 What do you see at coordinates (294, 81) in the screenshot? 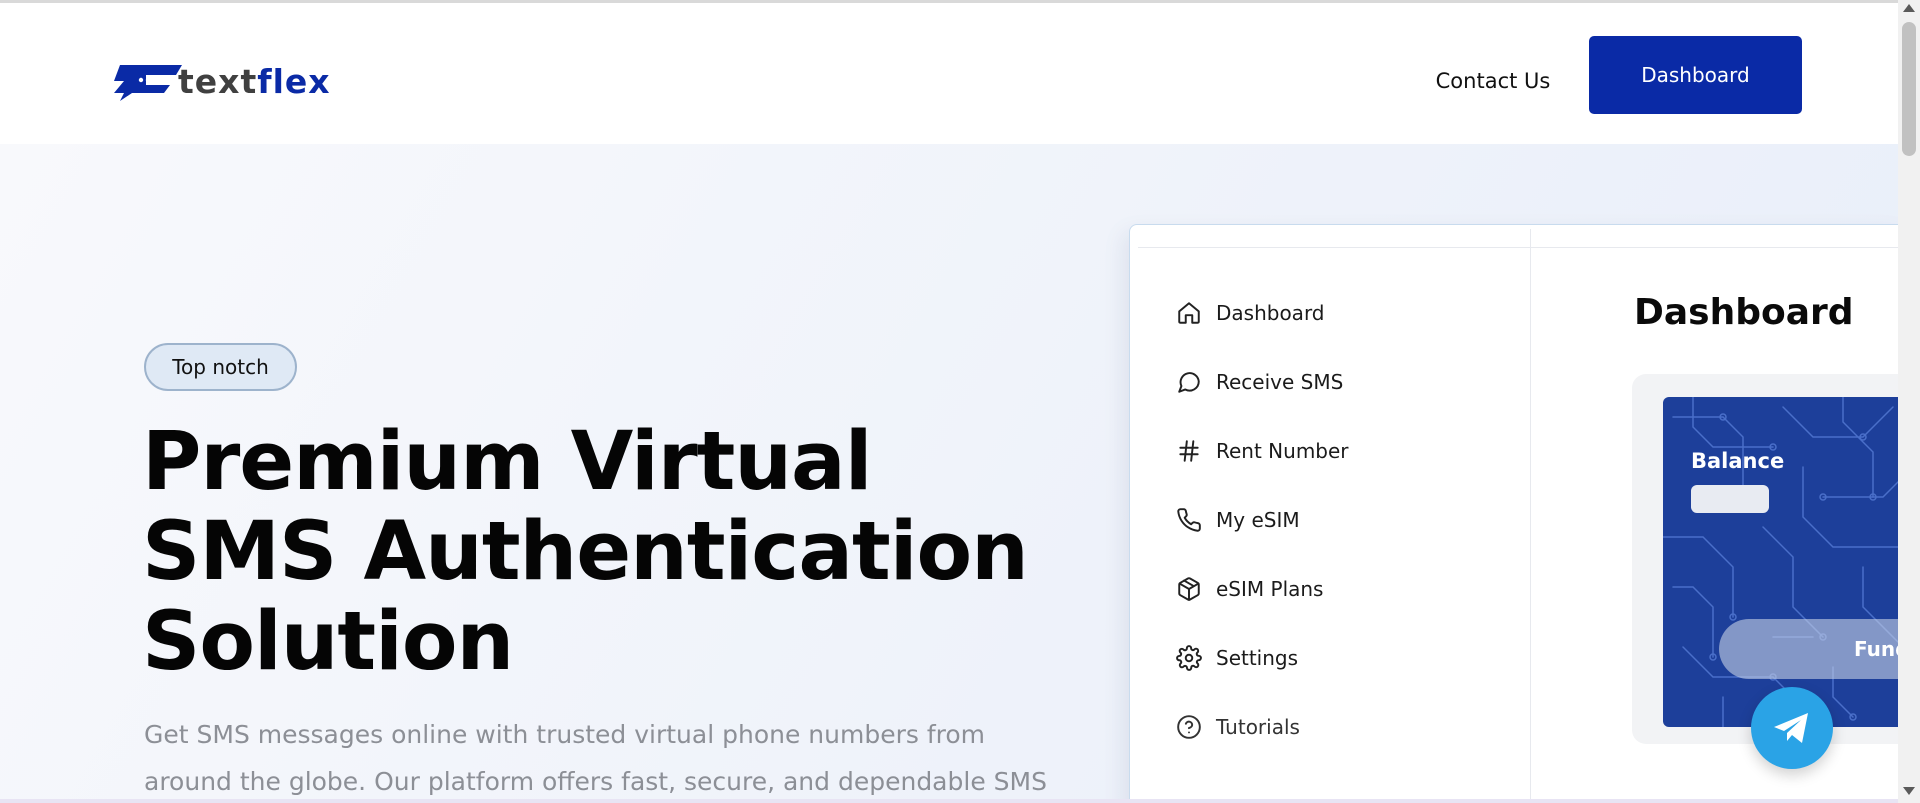
I see `logo-text-part2: flex` at bounding box center [294, 81].